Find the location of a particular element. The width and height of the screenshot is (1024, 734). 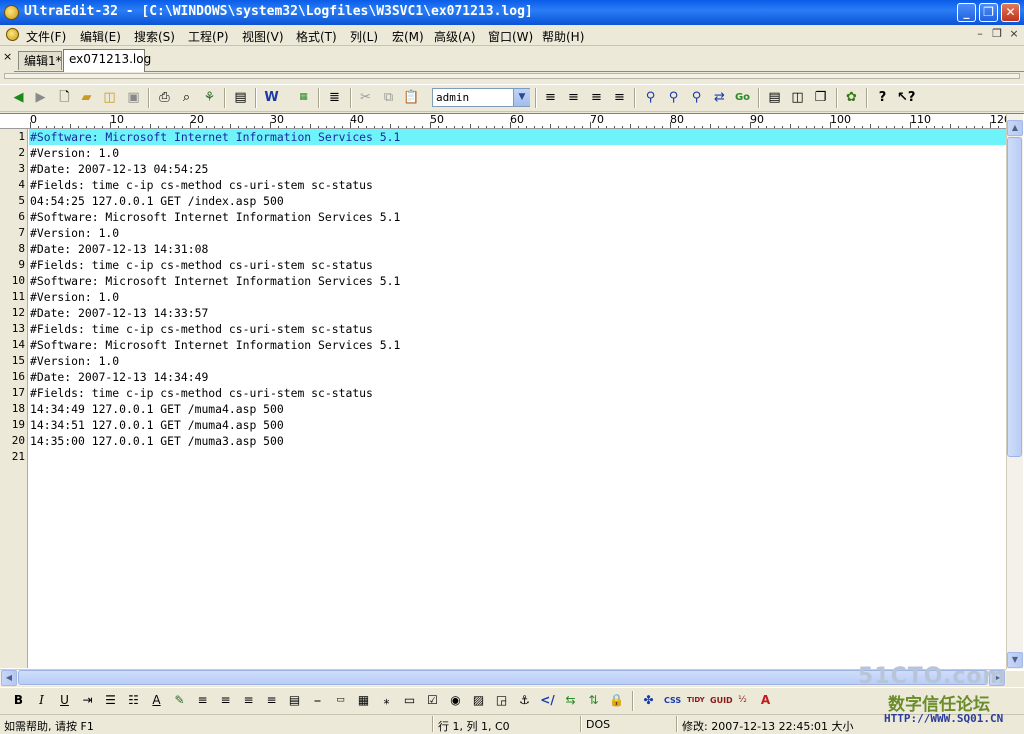

bold-icon: B is located at coordinates (18, 700).